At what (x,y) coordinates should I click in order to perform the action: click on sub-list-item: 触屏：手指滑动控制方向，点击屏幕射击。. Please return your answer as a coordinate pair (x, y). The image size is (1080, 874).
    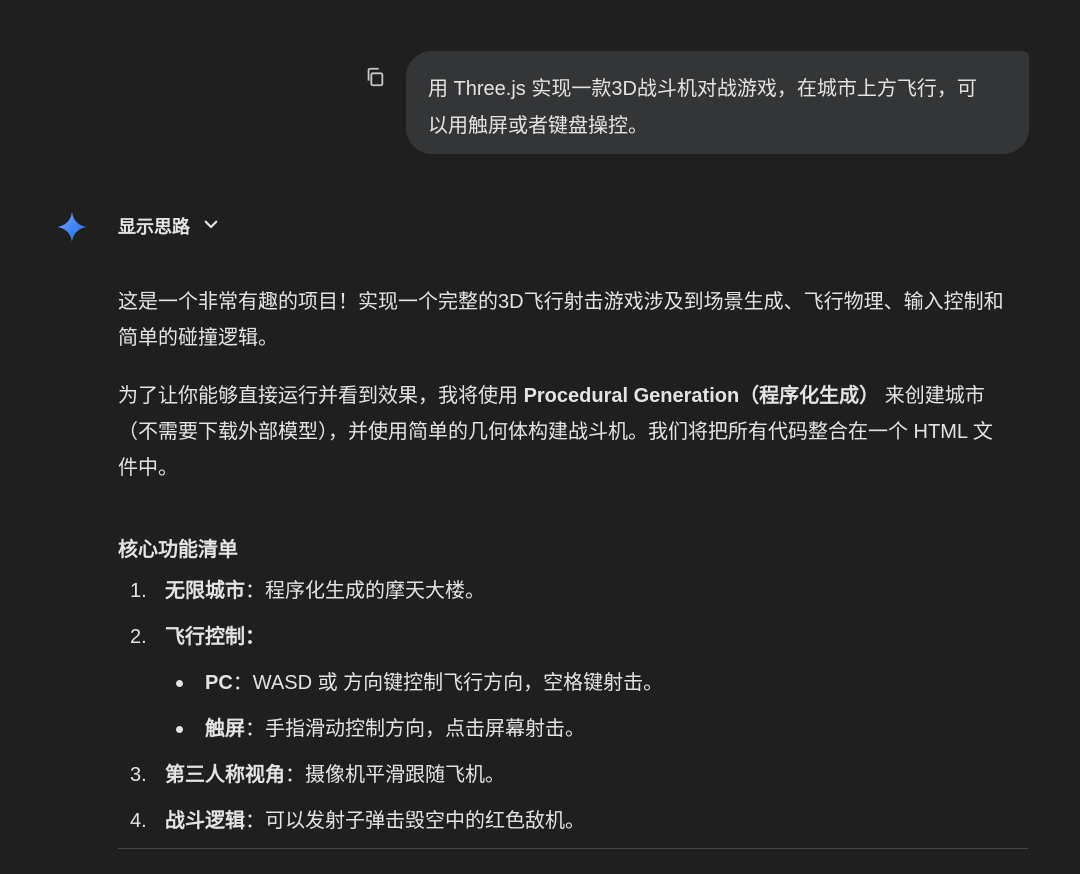
    Looking at the image, I should click on (574, 737).